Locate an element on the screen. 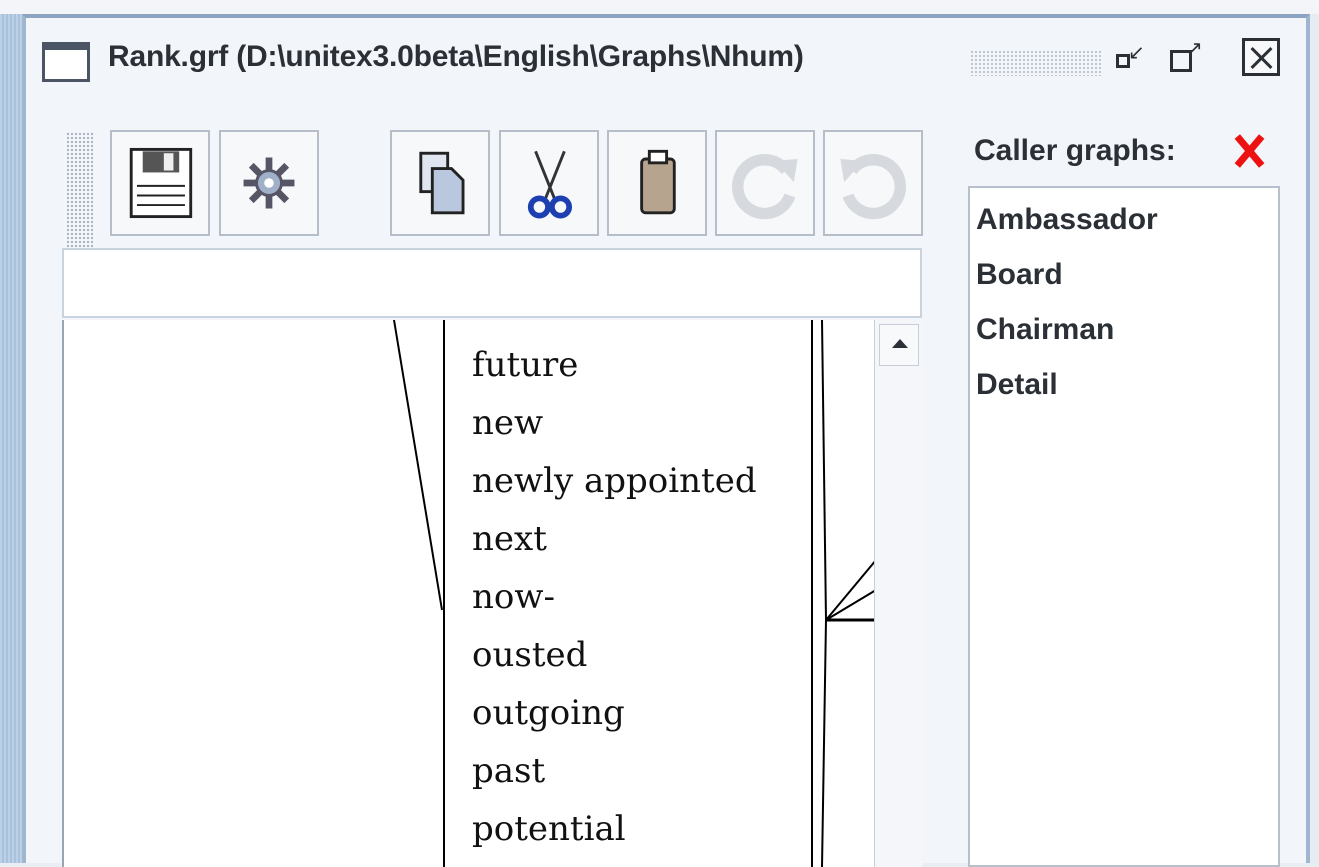 Image resolution: width=1319 pixels, height=867 pixels. clipboard-icon is located at coordinates (658, 182).